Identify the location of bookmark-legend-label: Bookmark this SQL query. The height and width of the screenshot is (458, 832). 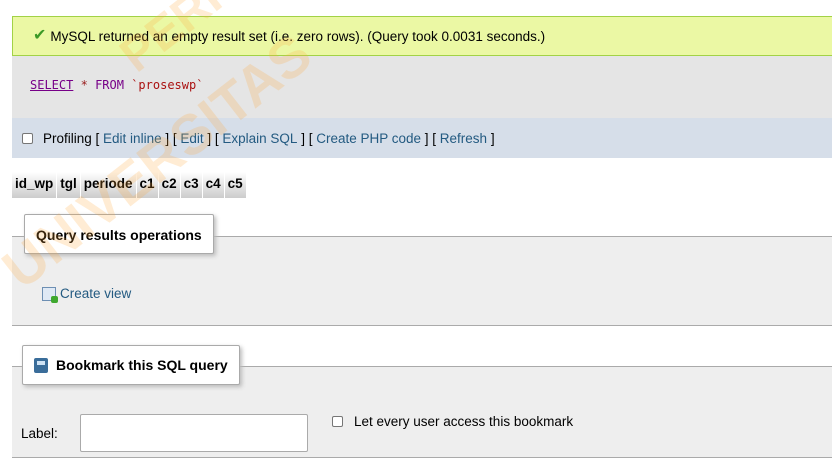
(142, 365).